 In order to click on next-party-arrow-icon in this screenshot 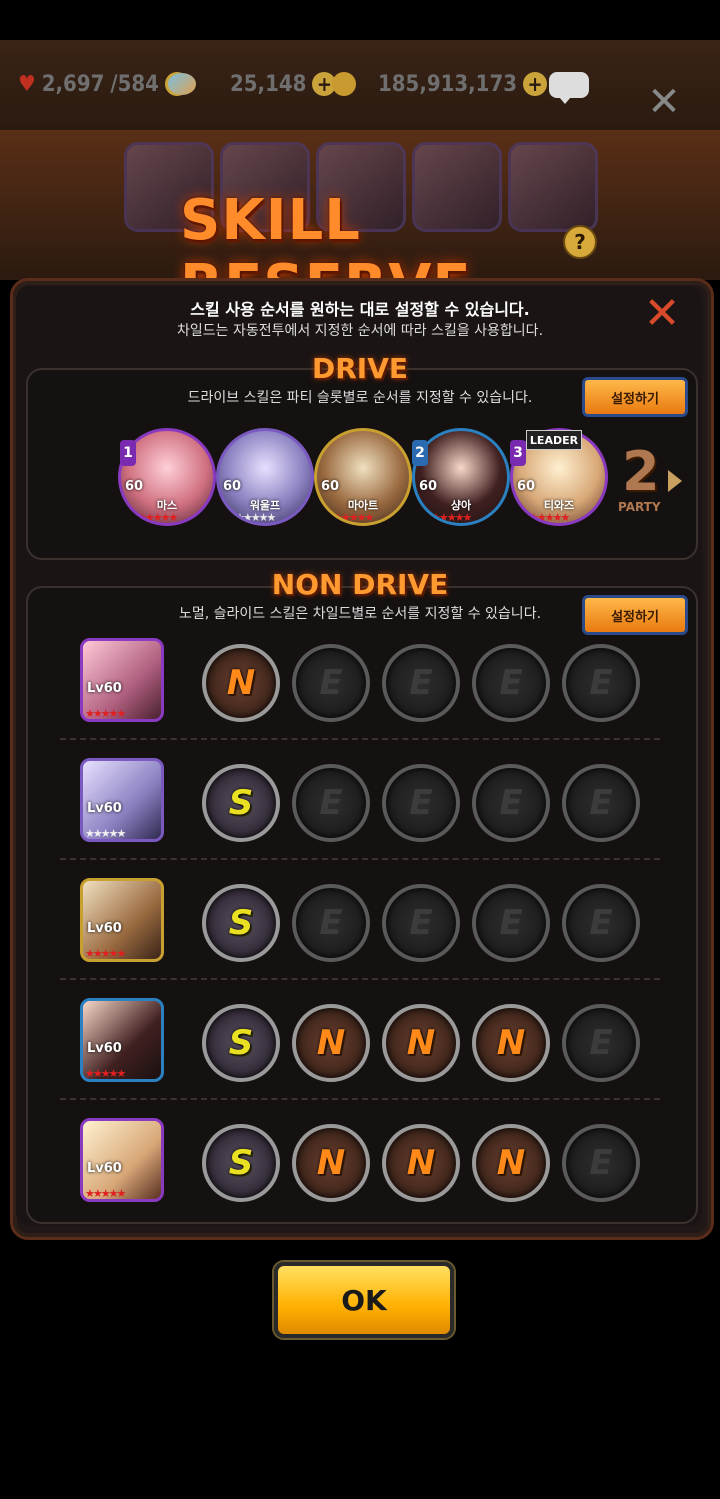, I will do `click(675, 481)`.